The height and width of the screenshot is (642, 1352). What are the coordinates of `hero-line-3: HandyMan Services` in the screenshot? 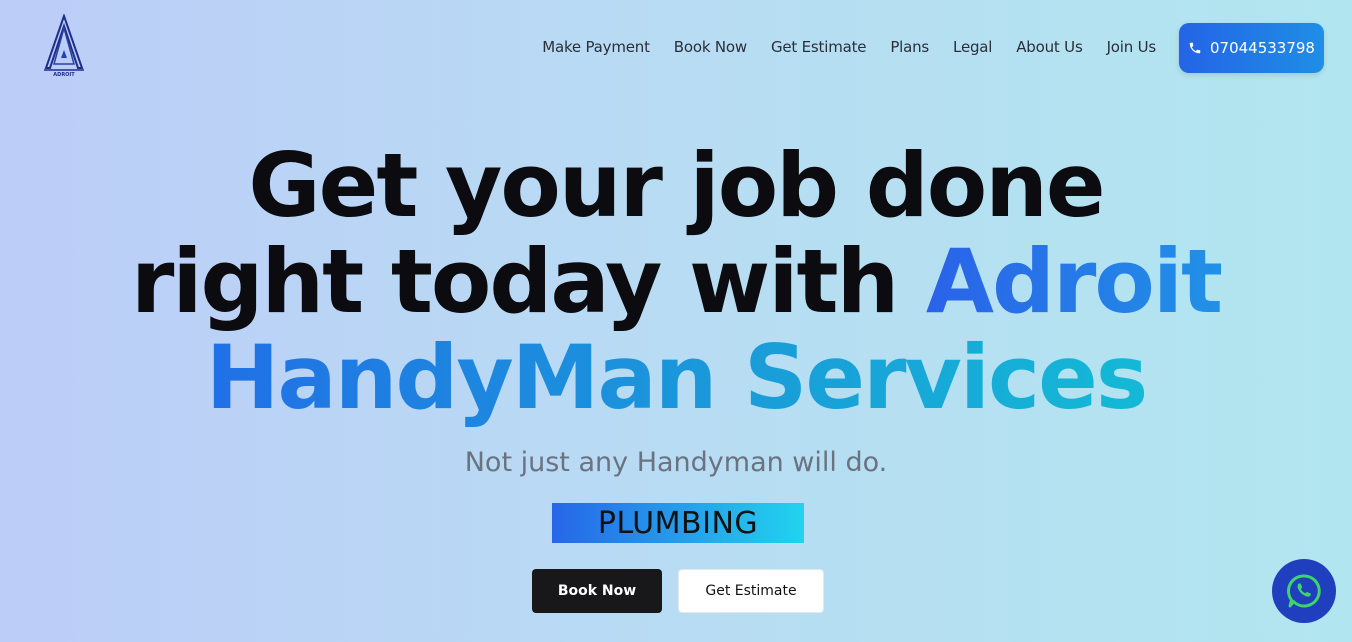 It's located at (676, 377).